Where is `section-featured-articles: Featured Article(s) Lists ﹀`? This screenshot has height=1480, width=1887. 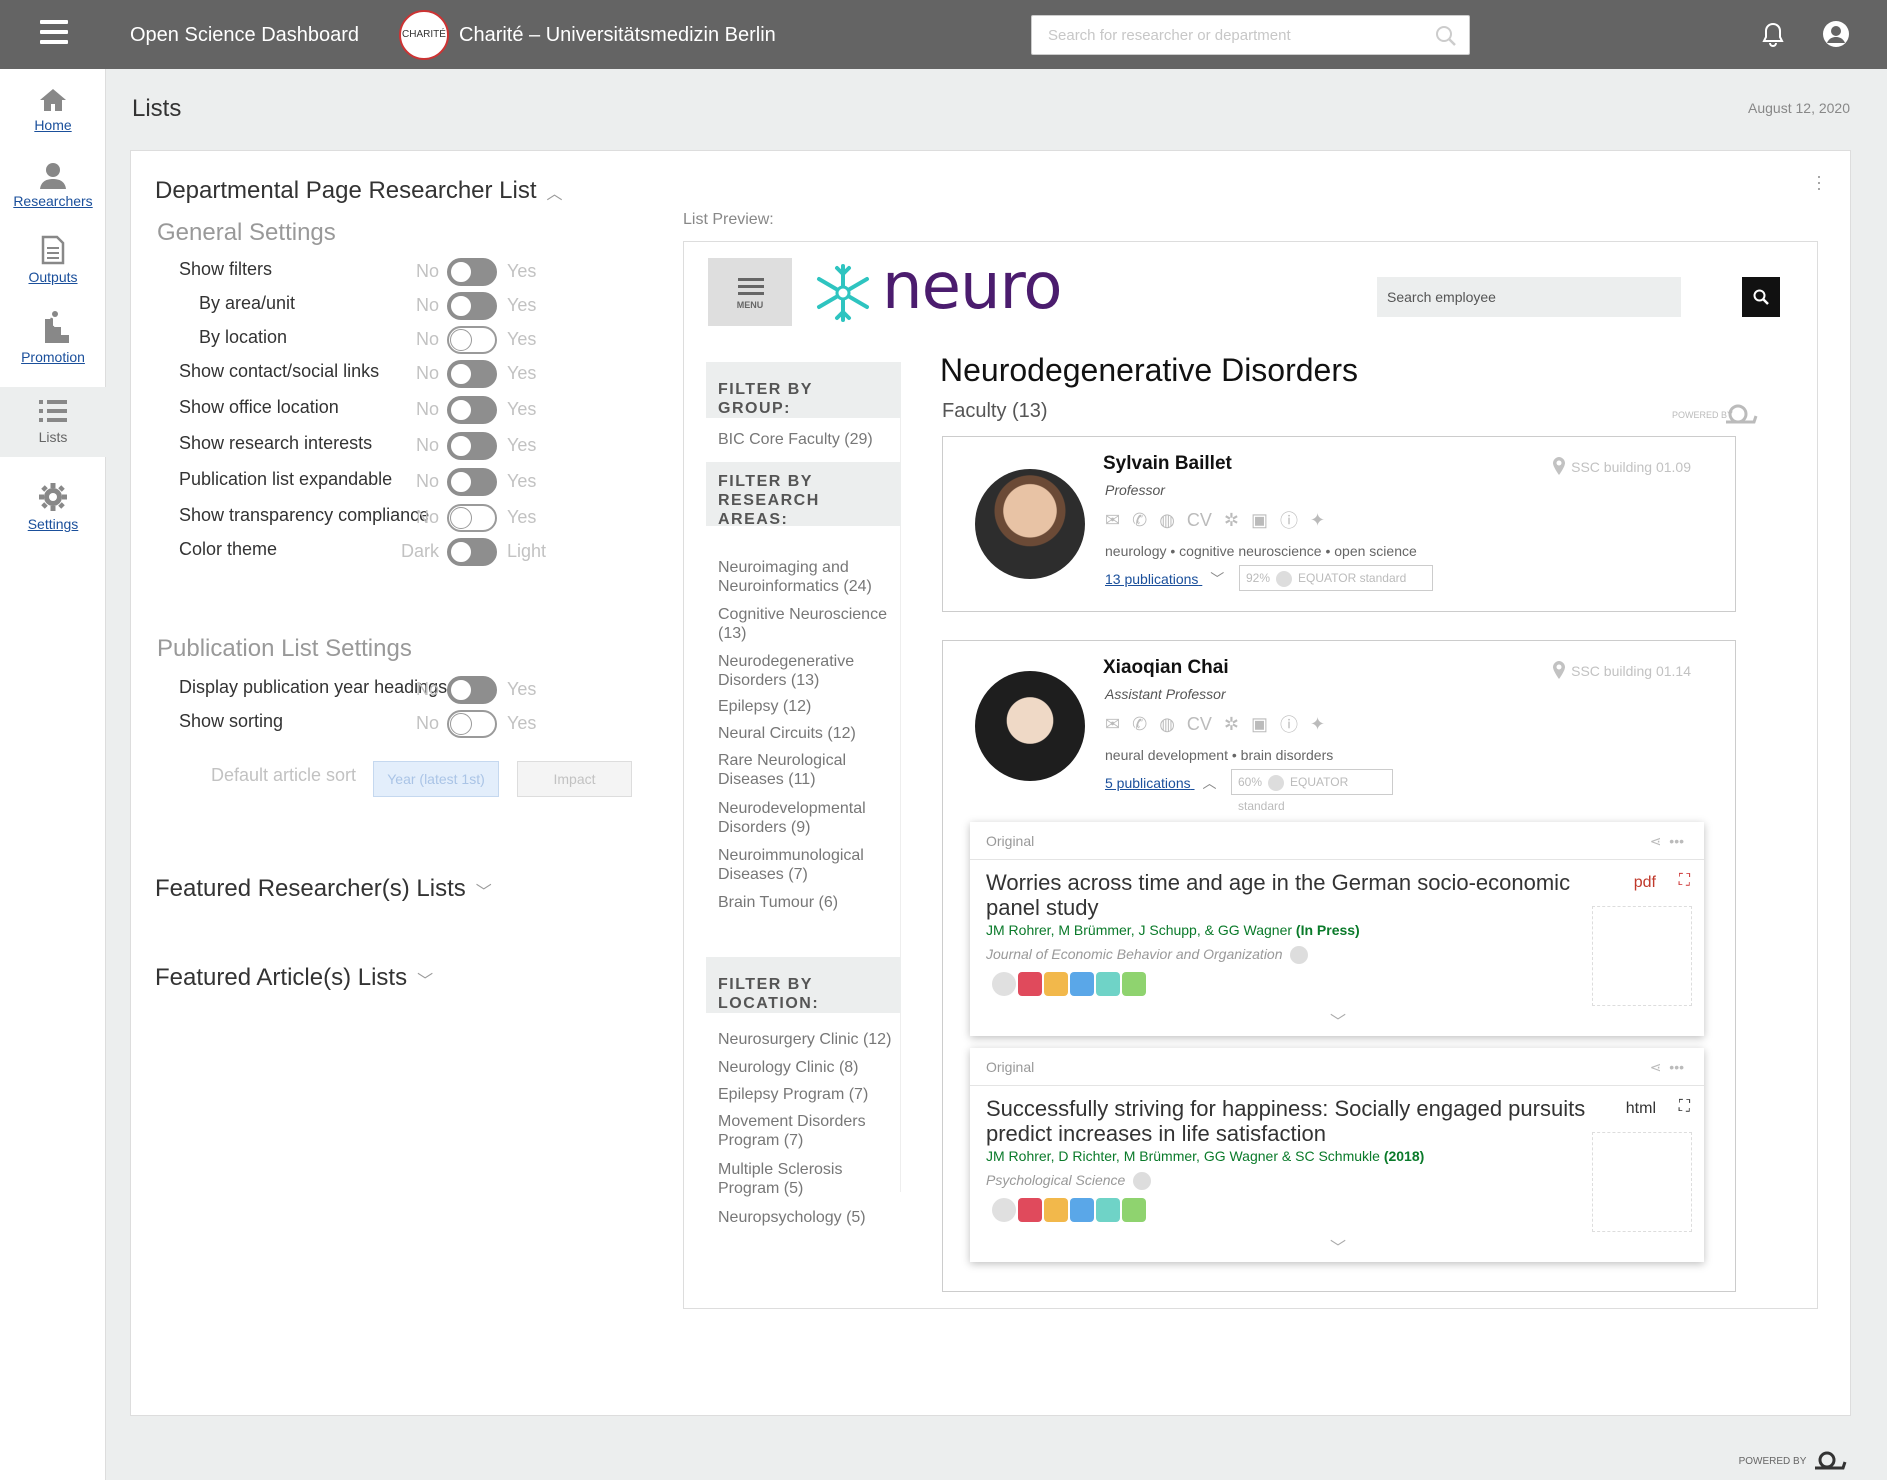 section-featured-articles: Featured Article(s) Lists ﹀ is located at coordinates (294, 978).